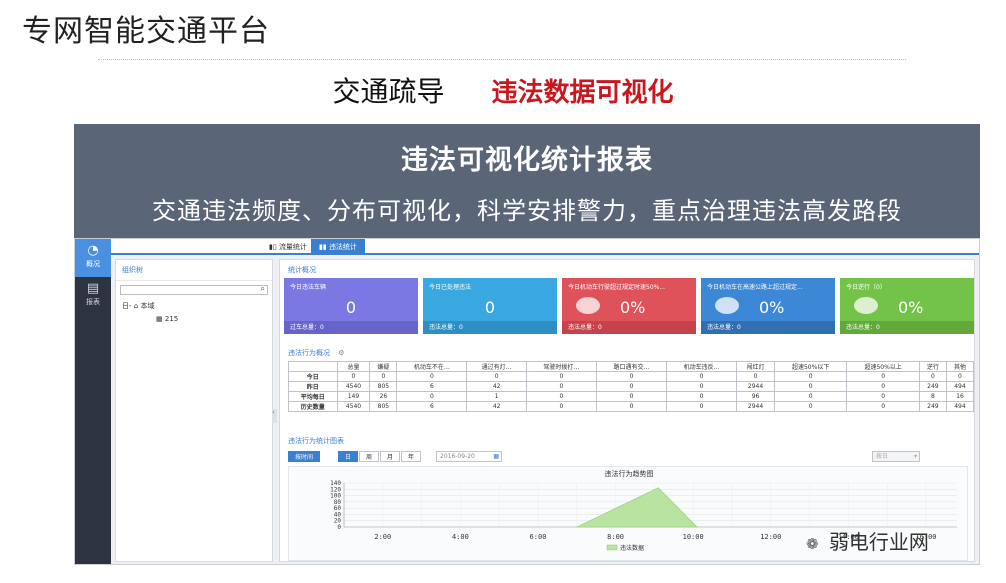 The width and height of the screenshot is (1006, 583). I want to click on legend-swatch, so click(612, 547).